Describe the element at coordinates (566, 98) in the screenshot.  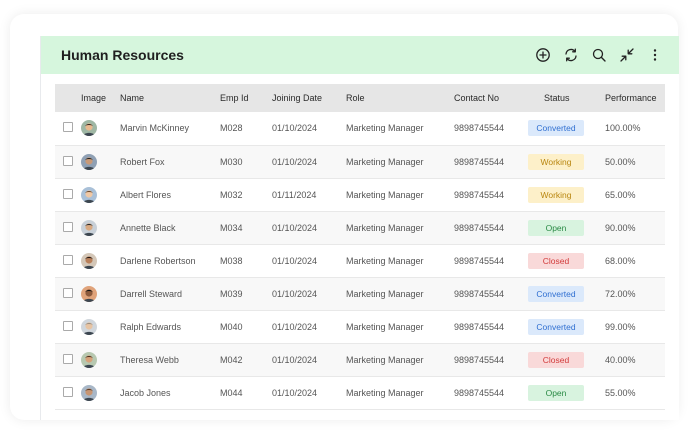
I see `header-status: Status` at that location.